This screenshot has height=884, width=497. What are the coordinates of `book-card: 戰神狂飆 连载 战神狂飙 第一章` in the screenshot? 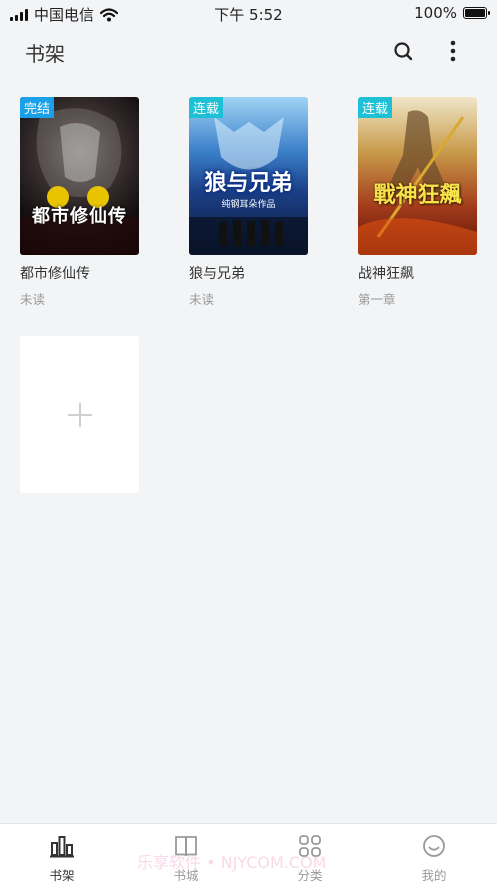 It's located at (418, 202).